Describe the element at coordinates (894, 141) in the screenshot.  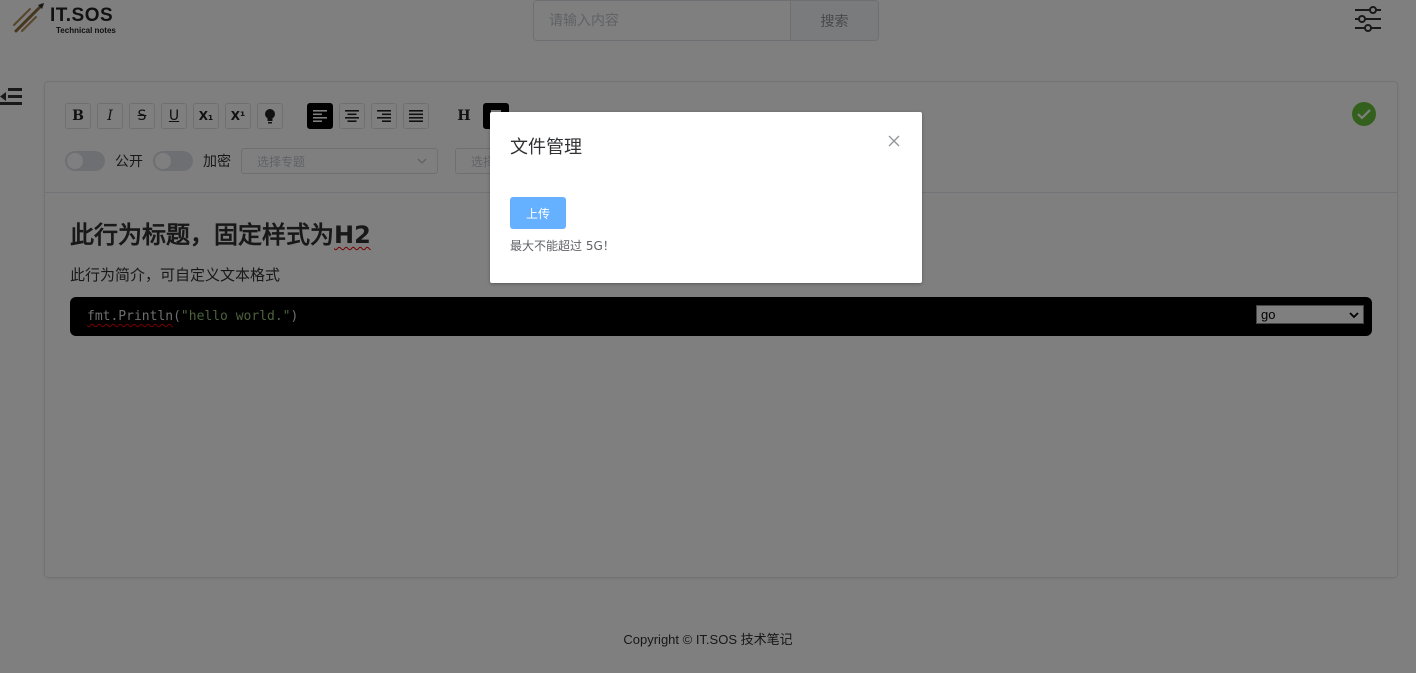
I see `close-icon` at that location.